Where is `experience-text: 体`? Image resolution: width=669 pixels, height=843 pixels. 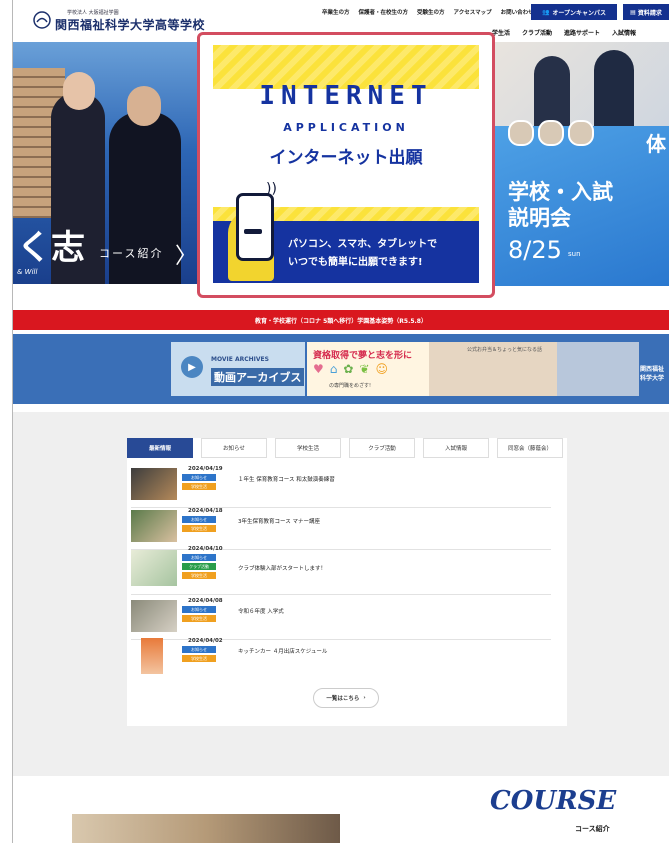 experience-text: 体 is located at coordinates (656, 144).